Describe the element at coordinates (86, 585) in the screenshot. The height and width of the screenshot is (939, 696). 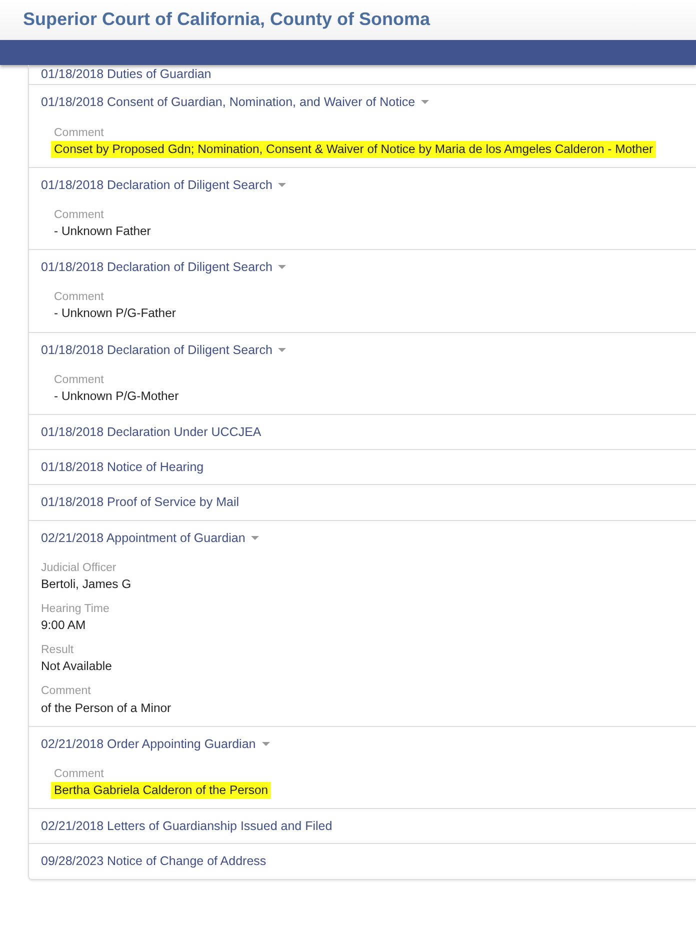
I see `field-value: Bertoli, James G` at that location.